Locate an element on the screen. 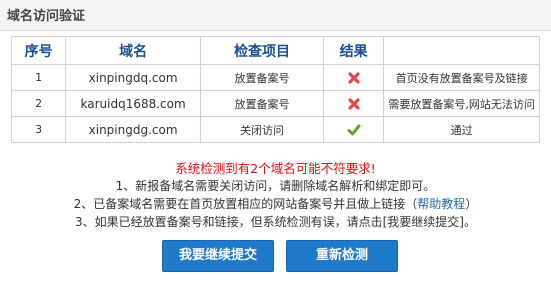  table-row: 2 karuidq1688.com 放置备案号 需要放置备案号,网站无法访问 is located at coordinates (275, 103).